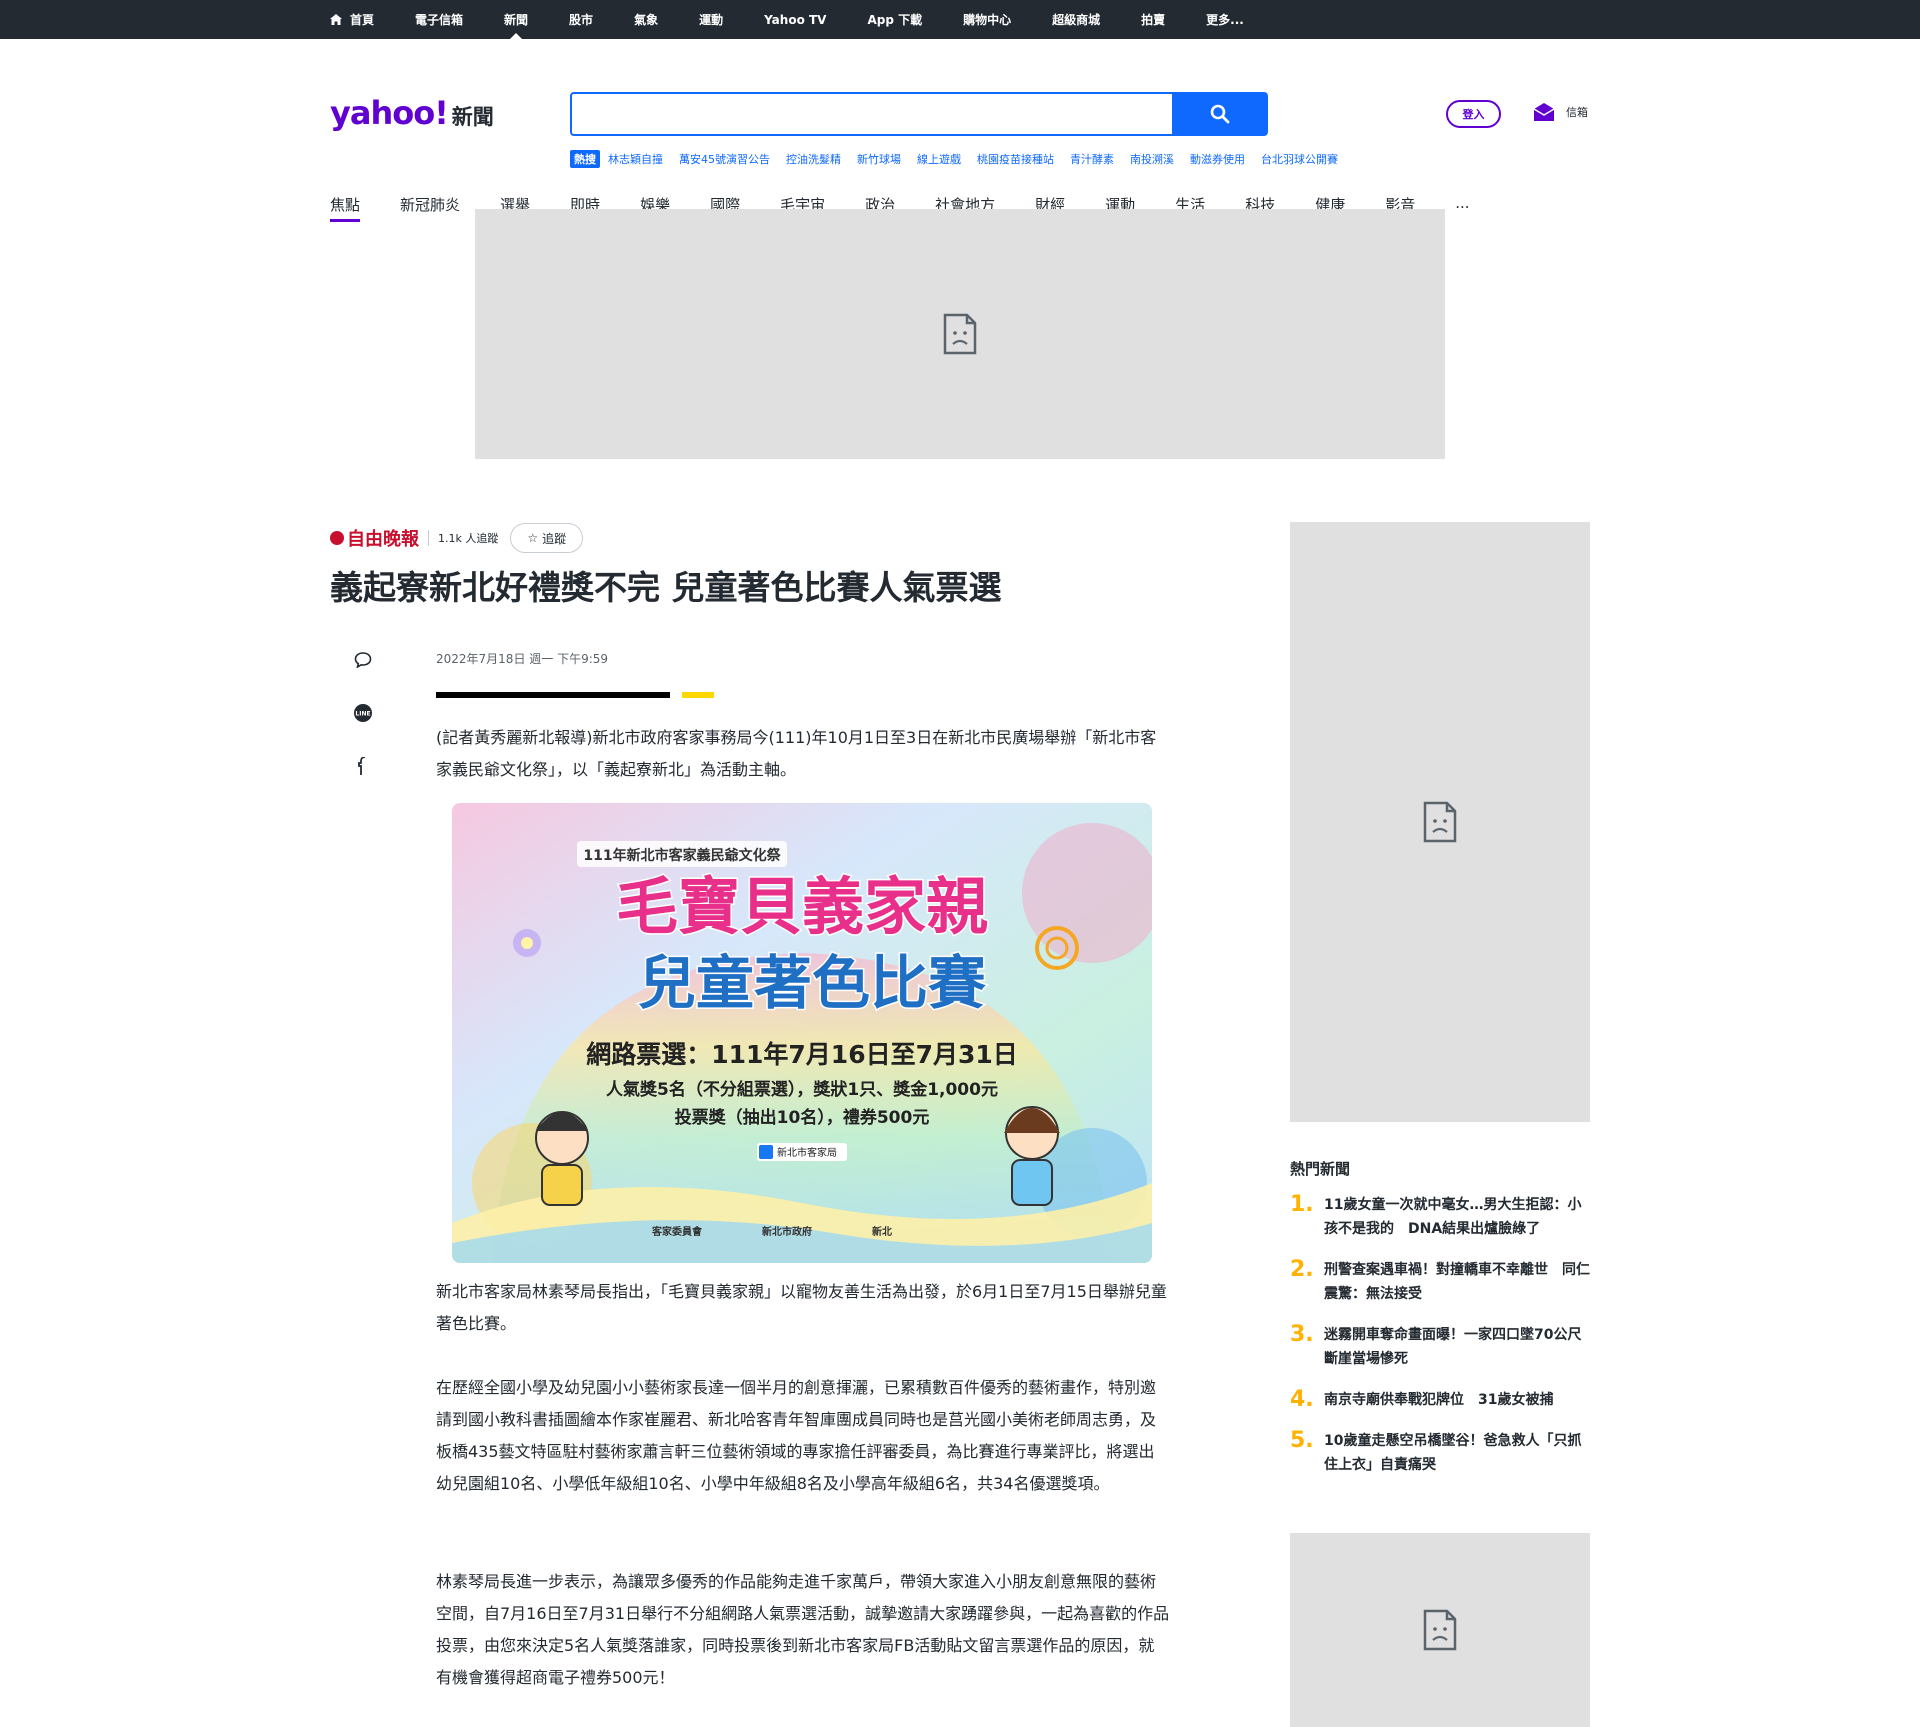 The image size is (1920, 1727). I want to click on trending-link-7: 南投溯溪, so click(1152, 159).